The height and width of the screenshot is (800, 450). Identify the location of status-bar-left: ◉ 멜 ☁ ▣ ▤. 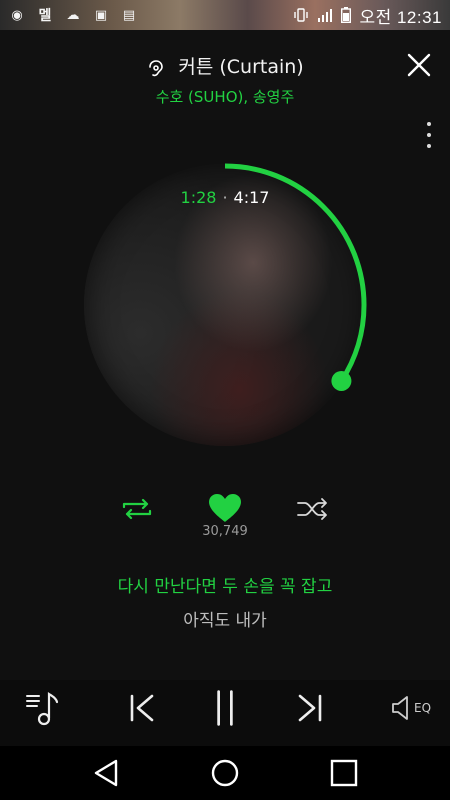
(73, 16).